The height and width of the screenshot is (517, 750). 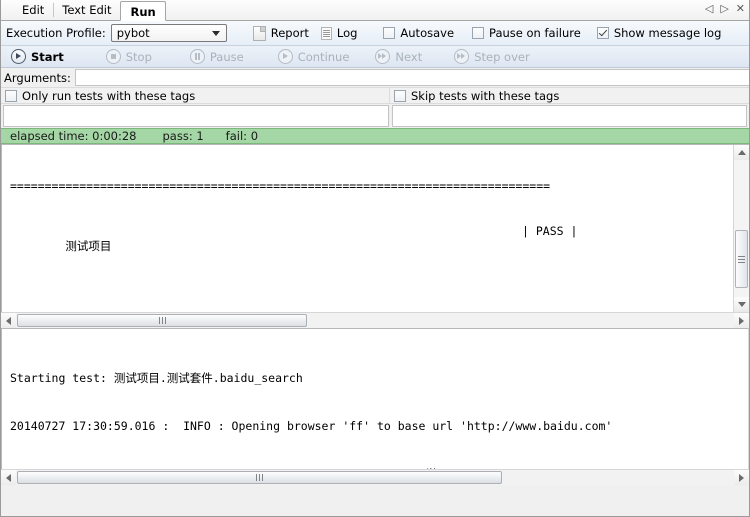 I want to click on message-log-line: Starting test: 测试项目.测试套件.baidu_search, so click(x=156, y=378).